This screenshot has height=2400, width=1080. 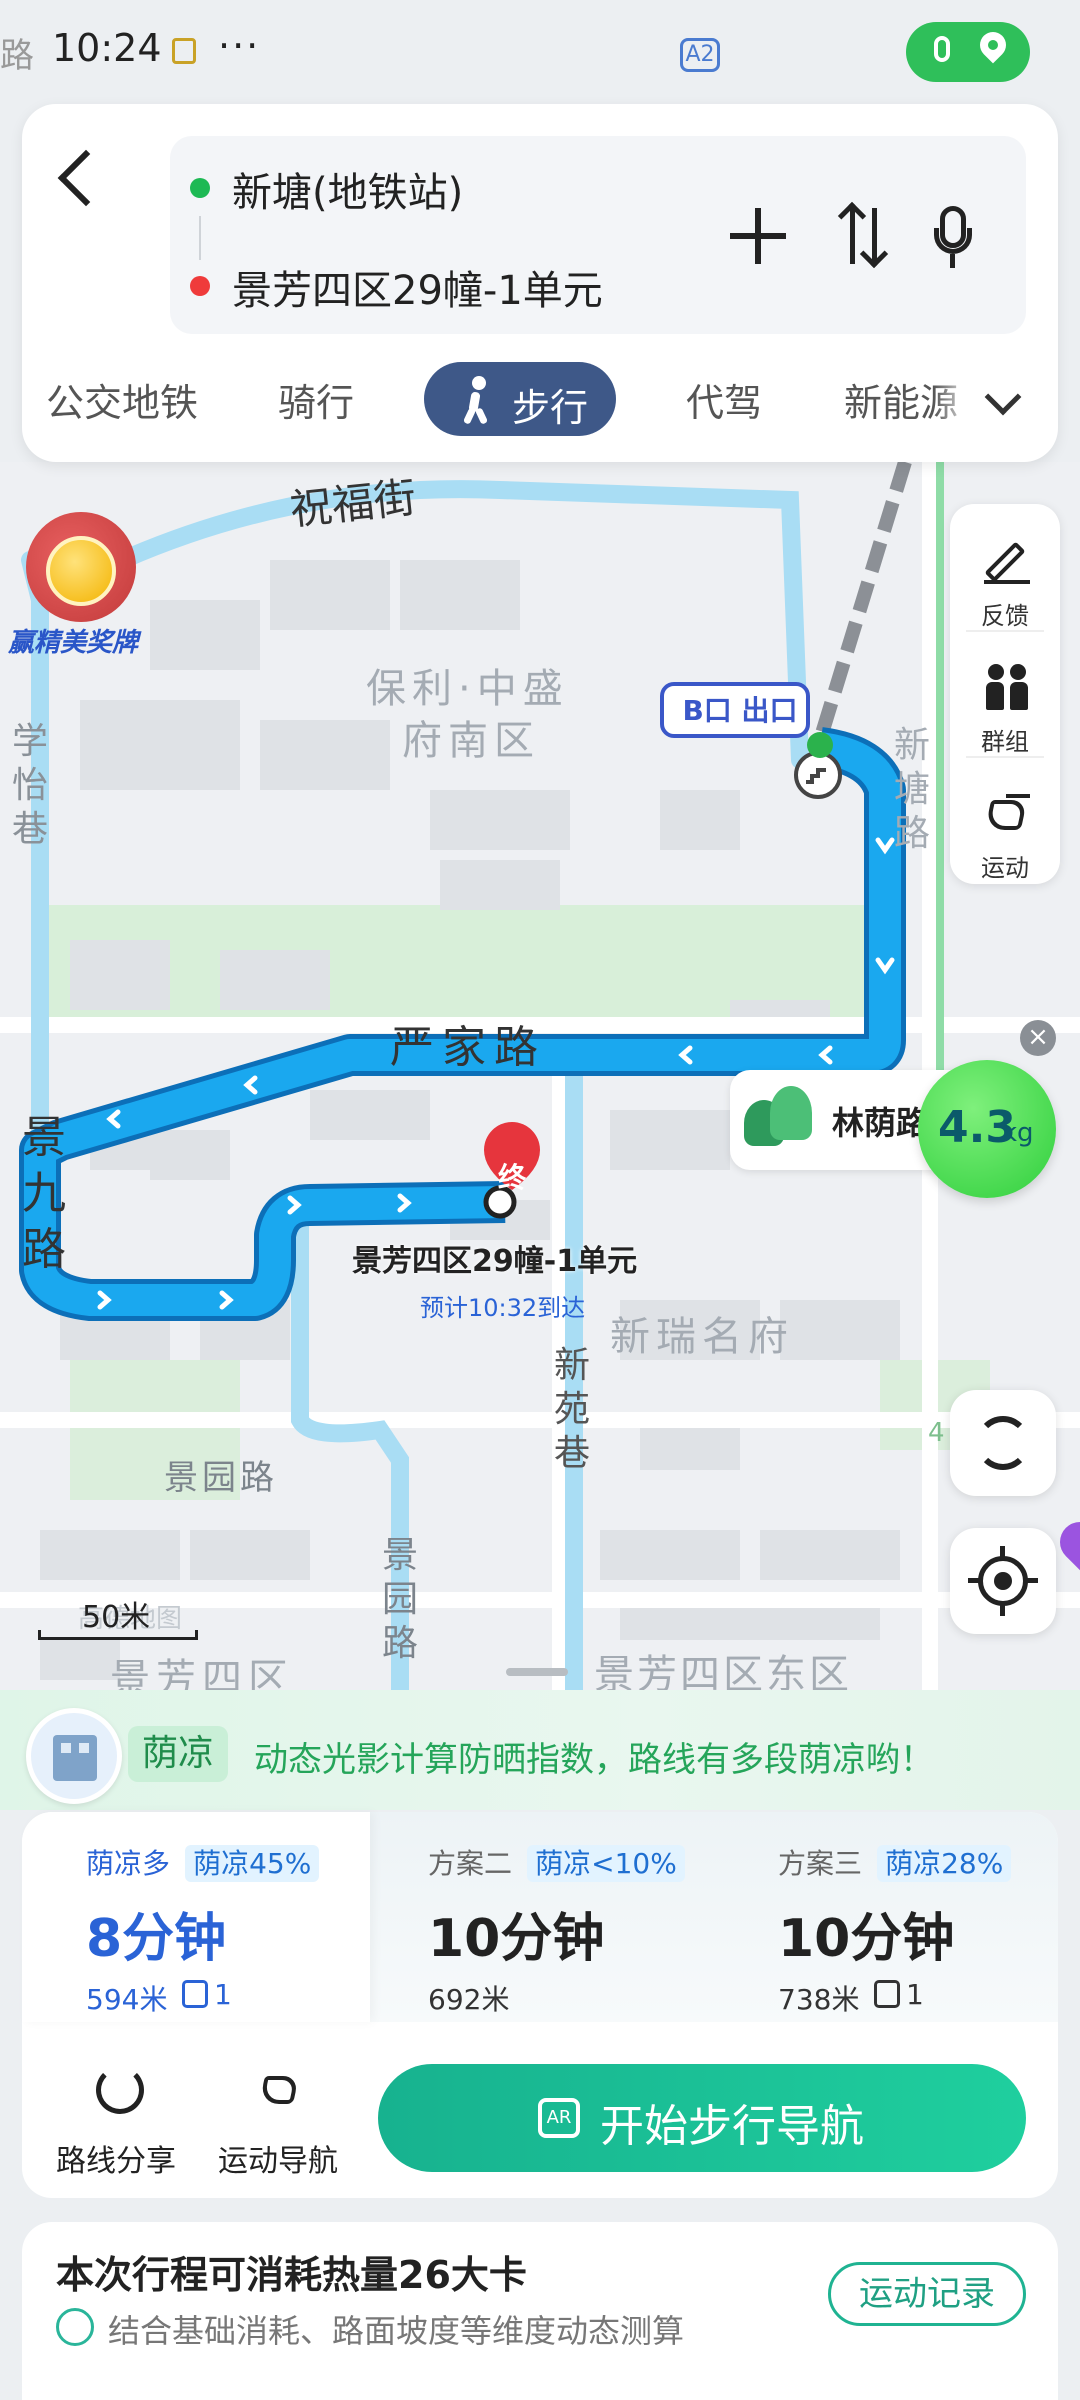 What do you see at coordinates (118, 1635) in the screenshot?
I see `scale-bar` at bounding box center [118, 1635].